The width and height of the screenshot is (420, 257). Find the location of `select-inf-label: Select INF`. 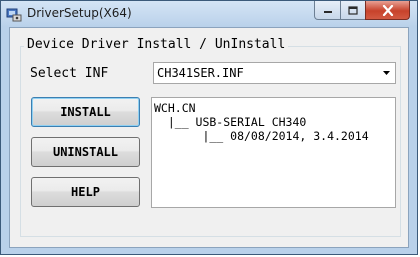

select-inf-label: Select INF is located at coordinates (69, 73).